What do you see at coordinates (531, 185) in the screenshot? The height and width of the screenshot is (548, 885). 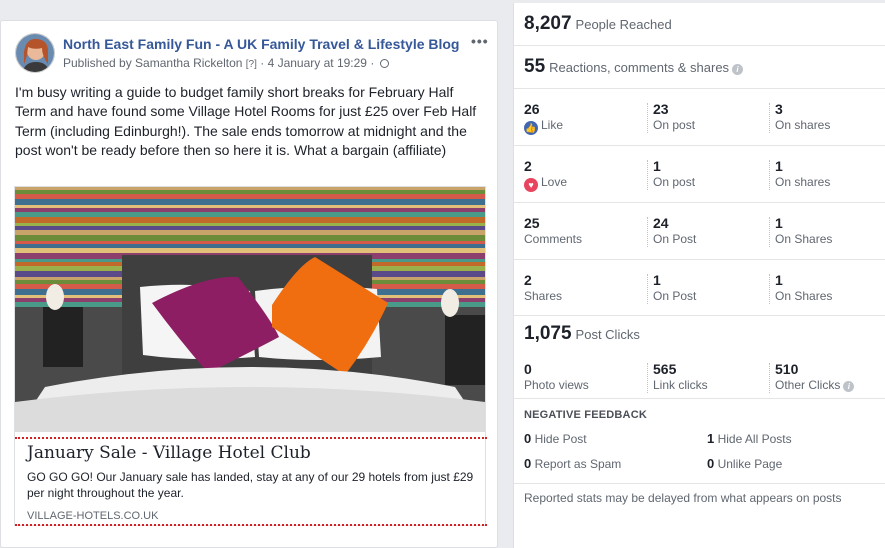 I see `love-icon: ♥` at bounding box center [531, 185].